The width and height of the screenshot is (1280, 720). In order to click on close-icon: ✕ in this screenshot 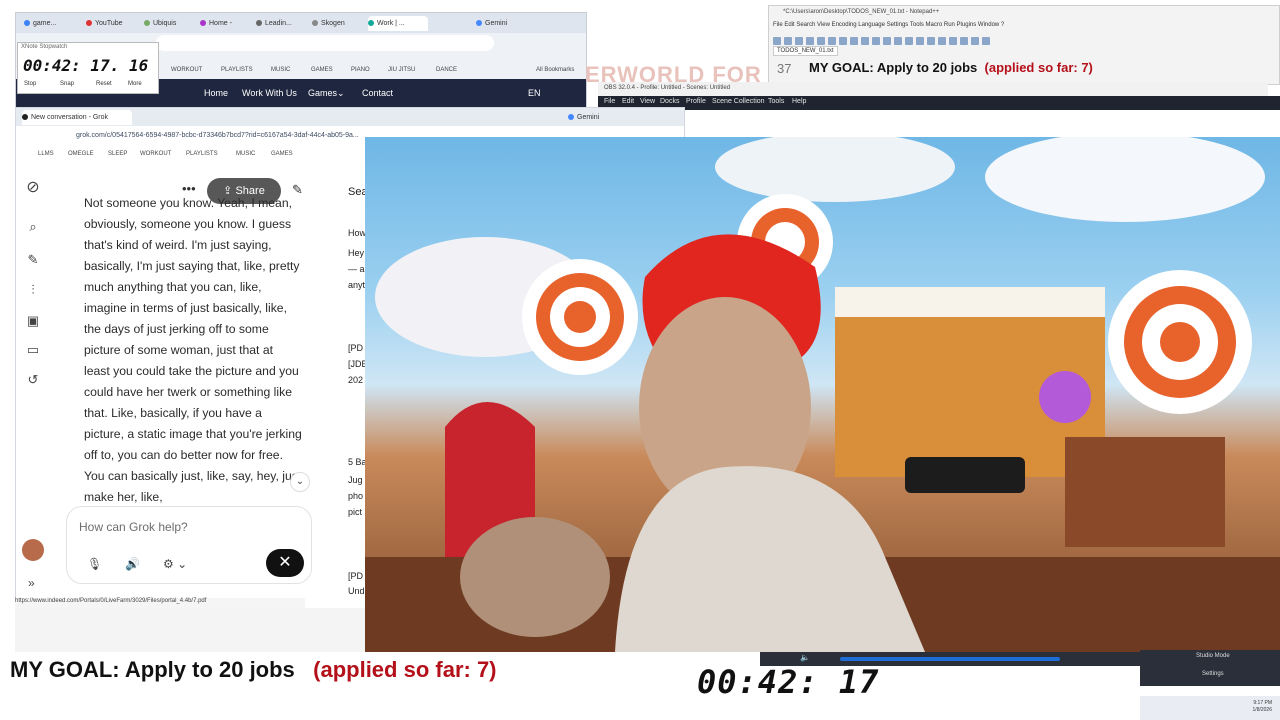, I will do `click(285, 563)`.